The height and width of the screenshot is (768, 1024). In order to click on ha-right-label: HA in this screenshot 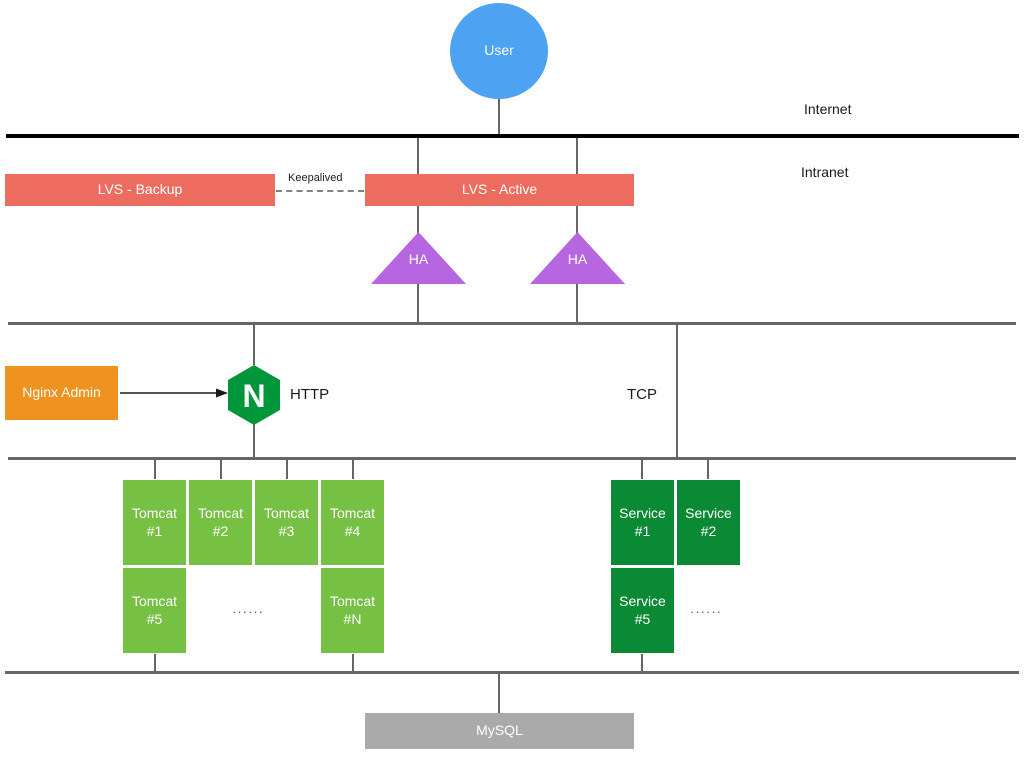, I will do `click(577, 259)`.